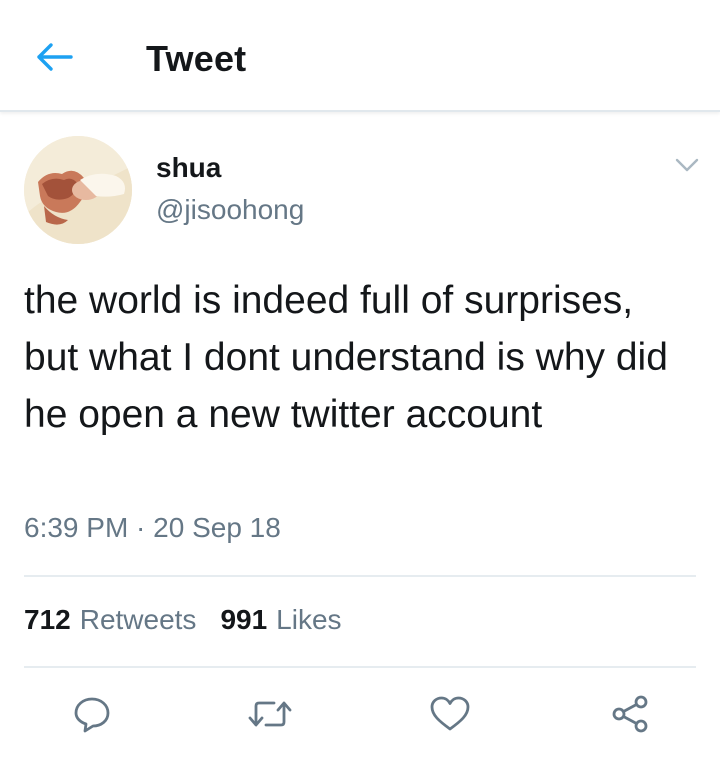 The height and width of the screenshot is (768, 720). I want to click on like-button, so click(450, 714).